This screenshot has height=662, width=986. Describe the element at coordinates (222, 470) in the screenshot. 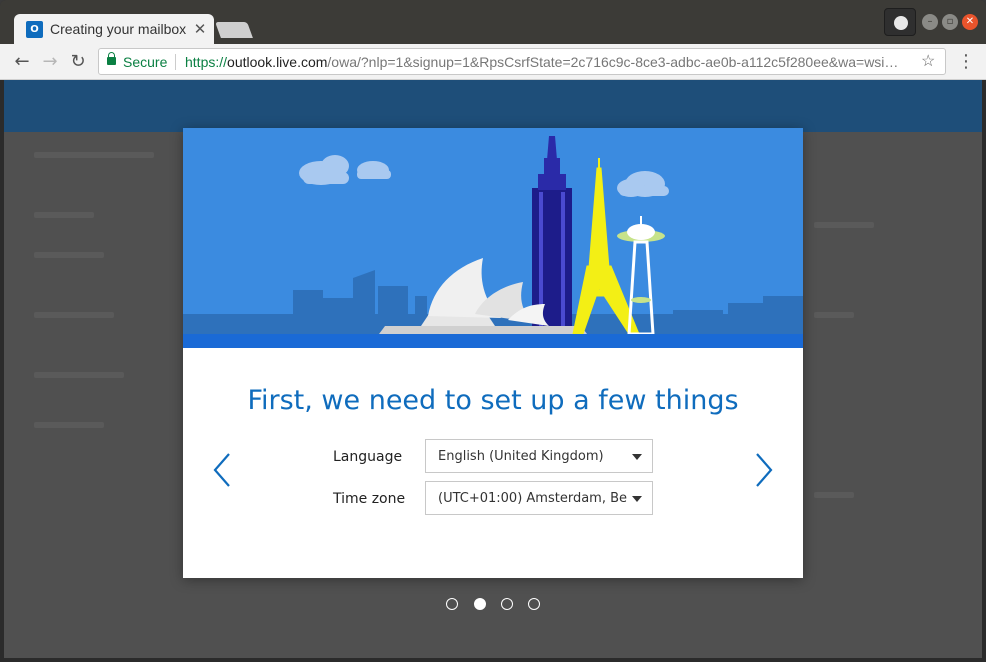

I see `previous-arrow-icon` at that location.